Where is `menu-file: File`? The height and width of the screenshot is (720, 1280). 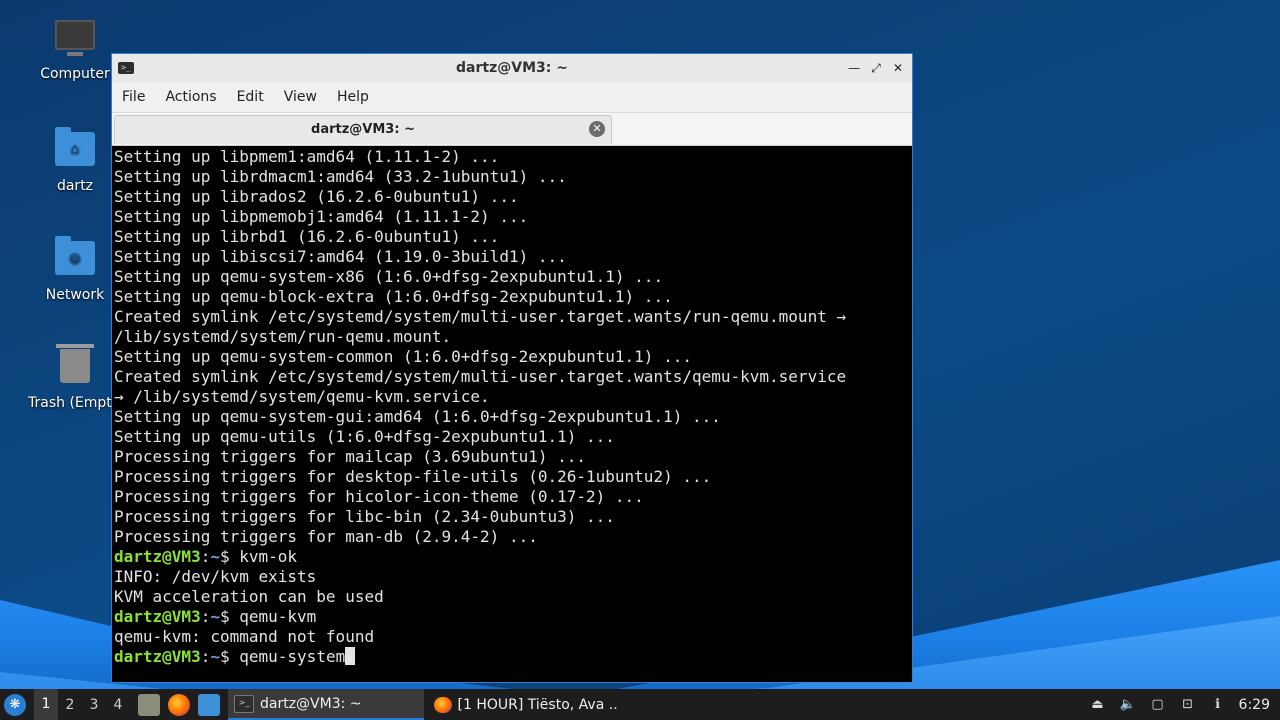 menu-file: File is located at coordinates (133, 97).